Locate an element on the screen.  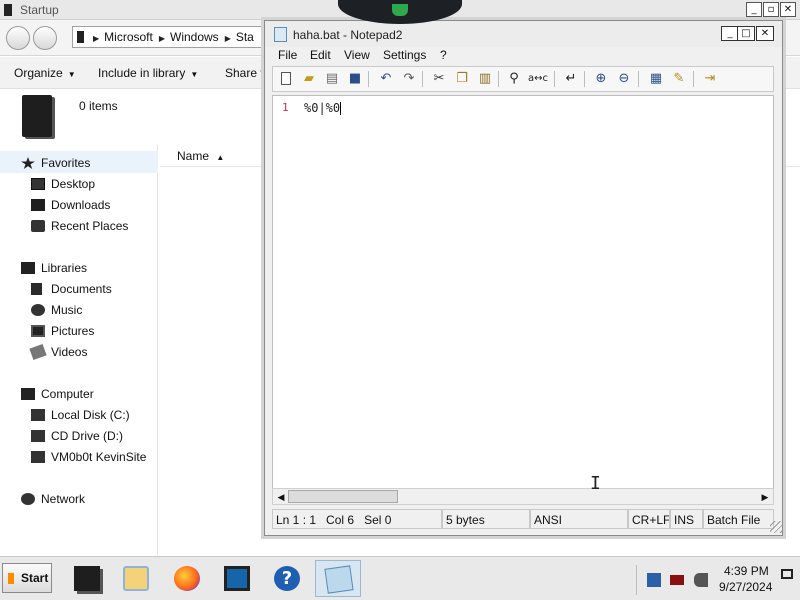
media-player-icon is located at coordinates (136, 578).